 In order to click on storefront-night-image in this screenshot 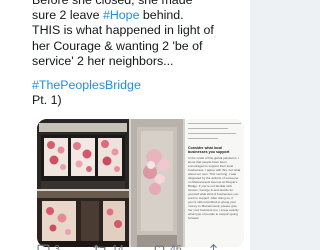, I will do `click(83, 219)`.